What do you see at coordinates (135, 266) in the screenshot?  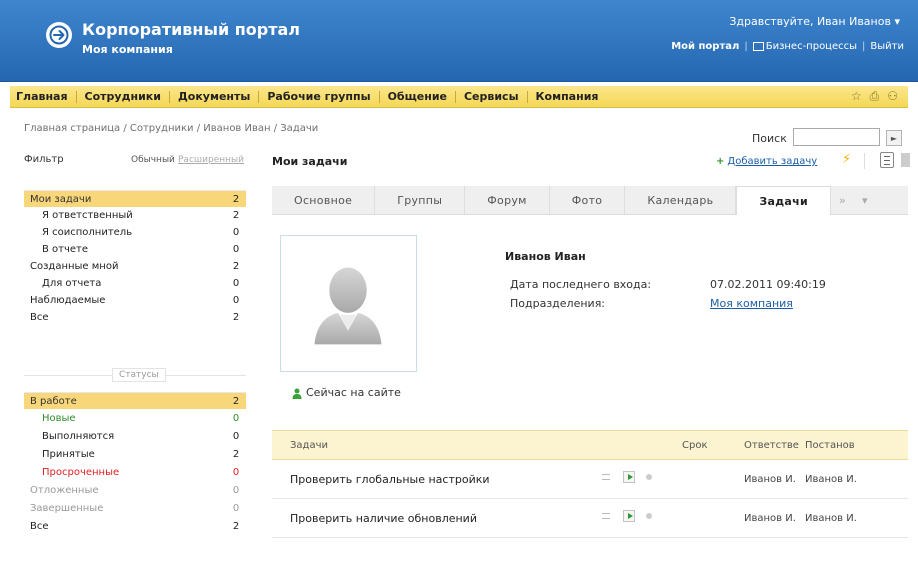 I see `filter-role-created-by-me: Созданные мной 2` at bounding box center [135, 266].